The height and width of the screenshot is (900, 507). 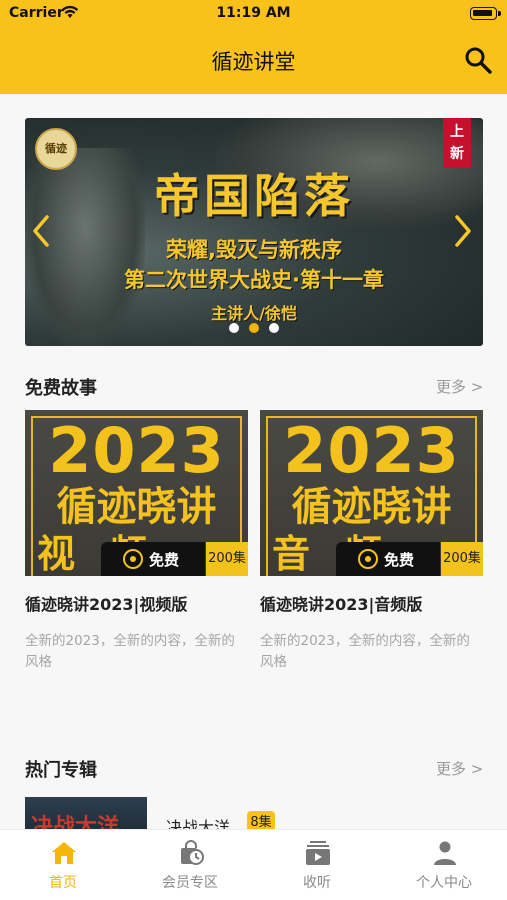 I want to click on tab-bar: 首页 会员专区 收听 个人中心, so click(x=253, y=864).